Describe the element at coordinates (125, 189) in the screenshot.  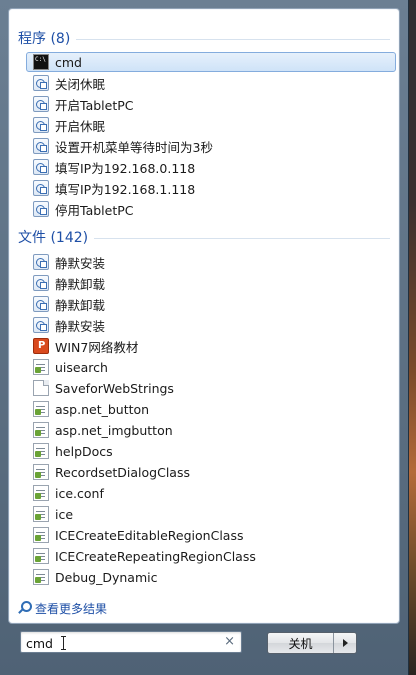
I see `program-item-label: 填写IP为192.168.1.118` at that location.